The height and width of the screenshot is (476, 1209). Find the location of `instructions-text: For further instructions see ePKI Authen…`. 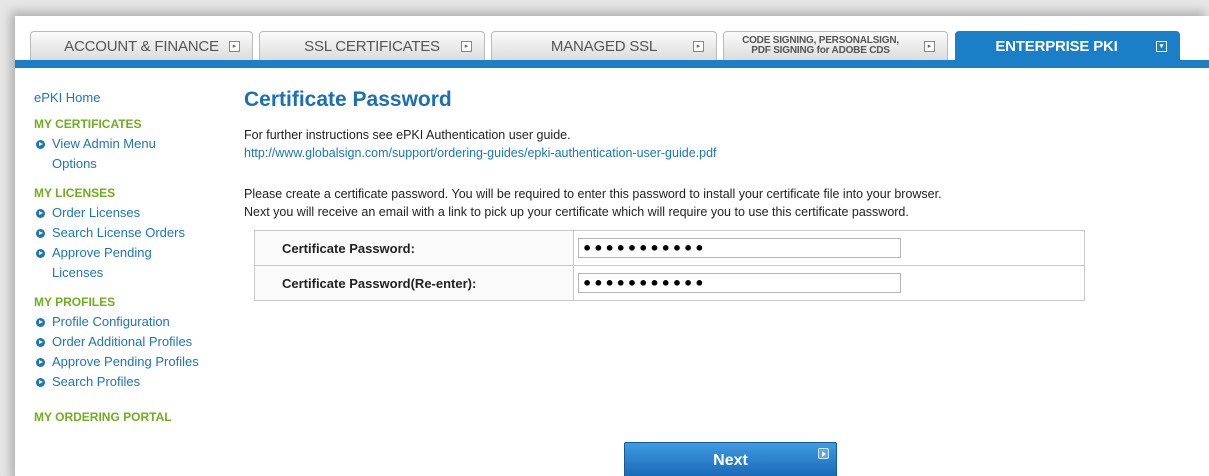

instructions-text: For further instructions see ePKI Authen… is located at coordinates (407, 135).